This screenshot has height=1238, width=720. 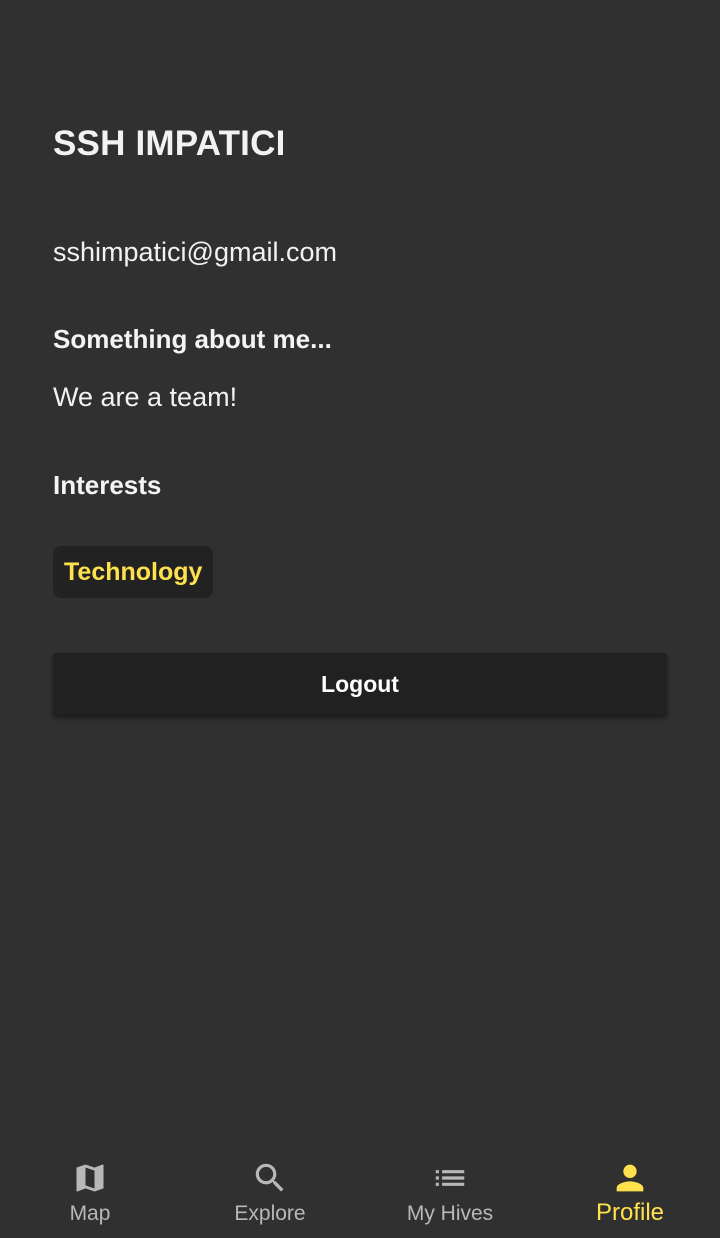 I want to click on search-icon, so click(x=270, y=1178).